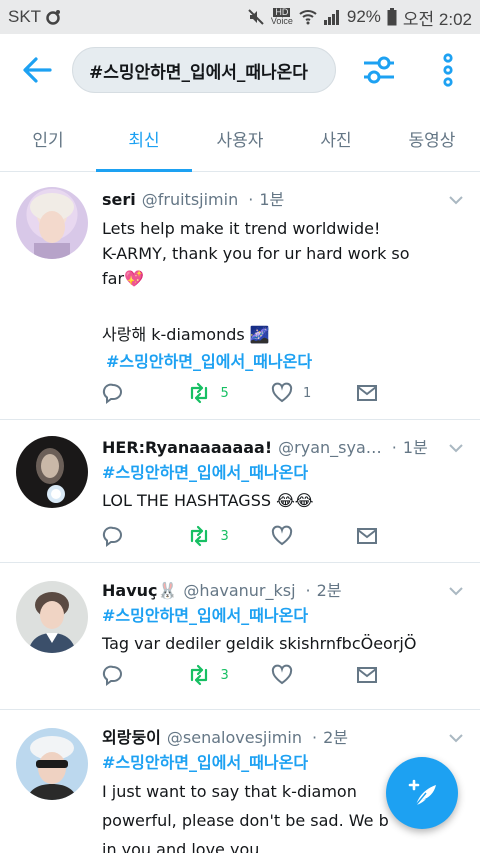 The width and height of the screenshot is (480, 853). What do you see at coordinates (240, 17) in the screenshot?
I see `status-bar: SKT HD Voice 92% 오전 2:02` at bounding box center [240, 17].